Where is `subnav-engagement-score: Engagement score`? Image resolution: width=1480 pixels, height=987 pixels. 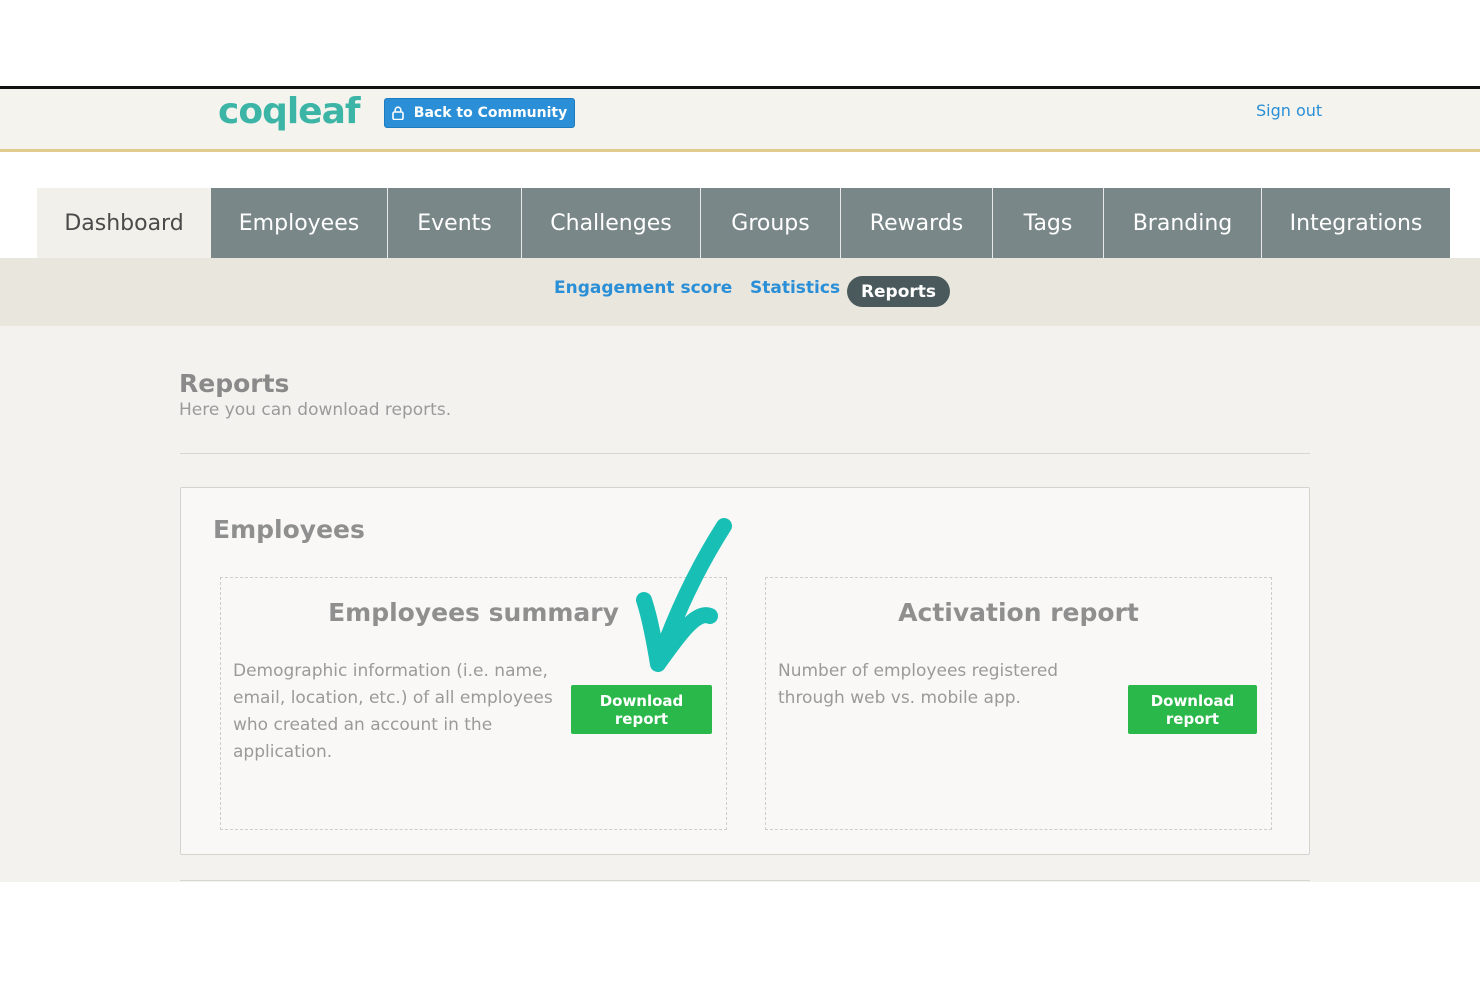
subnav-engagement-score: Engagement score is located at coordinates (643, 288).